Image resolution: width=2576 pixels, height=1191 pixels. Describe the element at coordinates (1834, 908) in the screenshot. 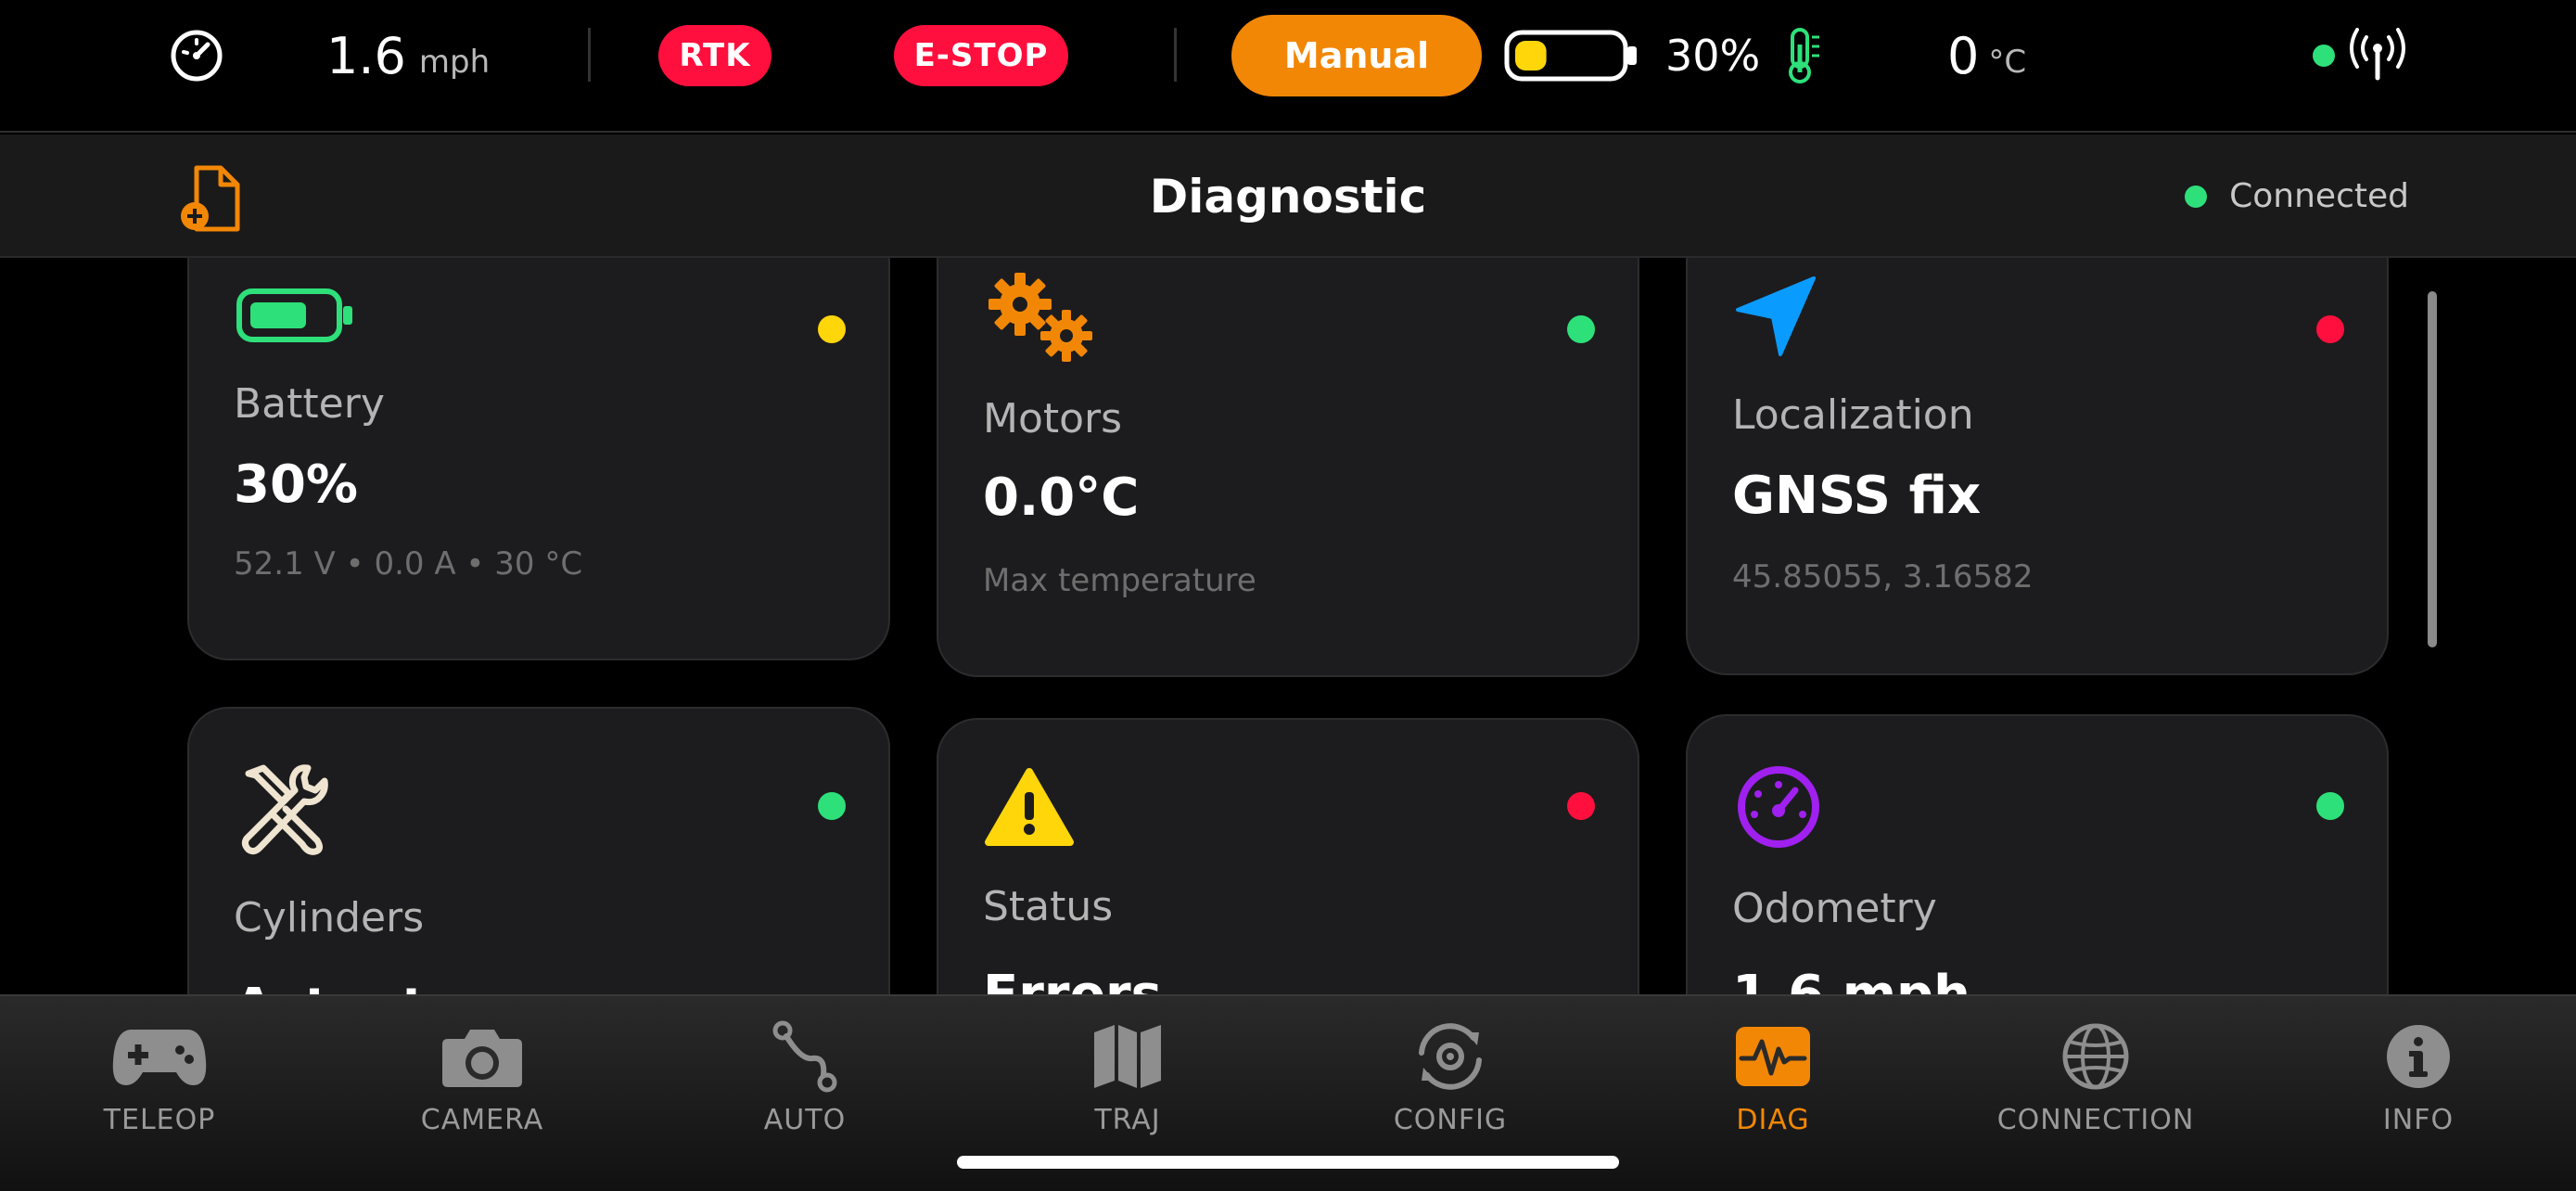

I see `card-title: Odometry` at that location.